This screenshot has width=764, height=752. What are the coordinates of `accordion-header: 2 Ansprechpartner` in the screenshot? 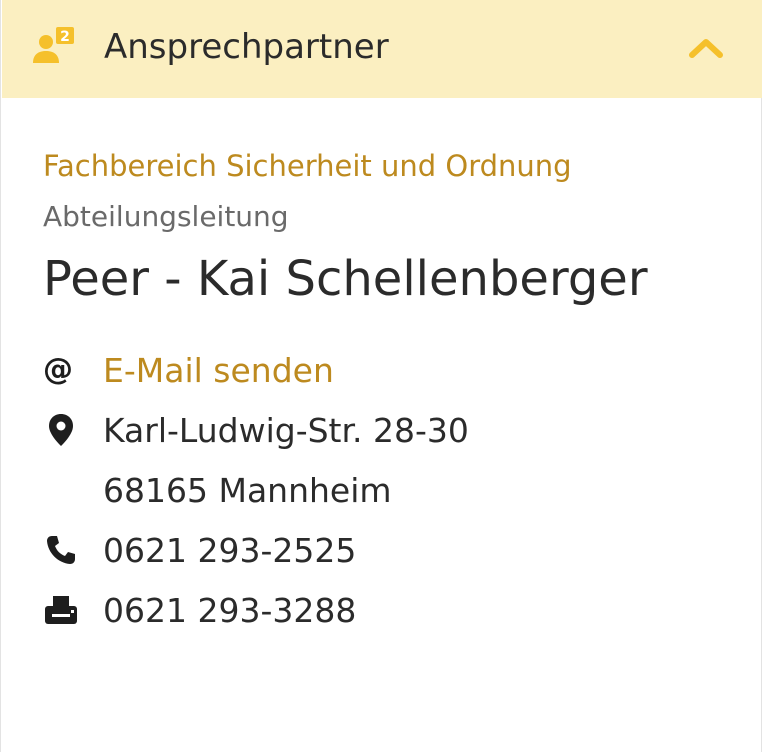 It's located at (382, 49).